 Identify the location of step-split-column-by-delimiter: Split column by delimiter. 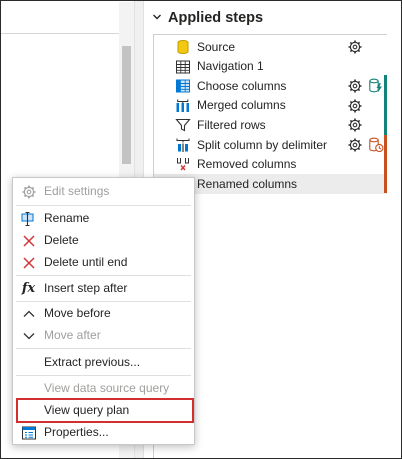
(270, 145).